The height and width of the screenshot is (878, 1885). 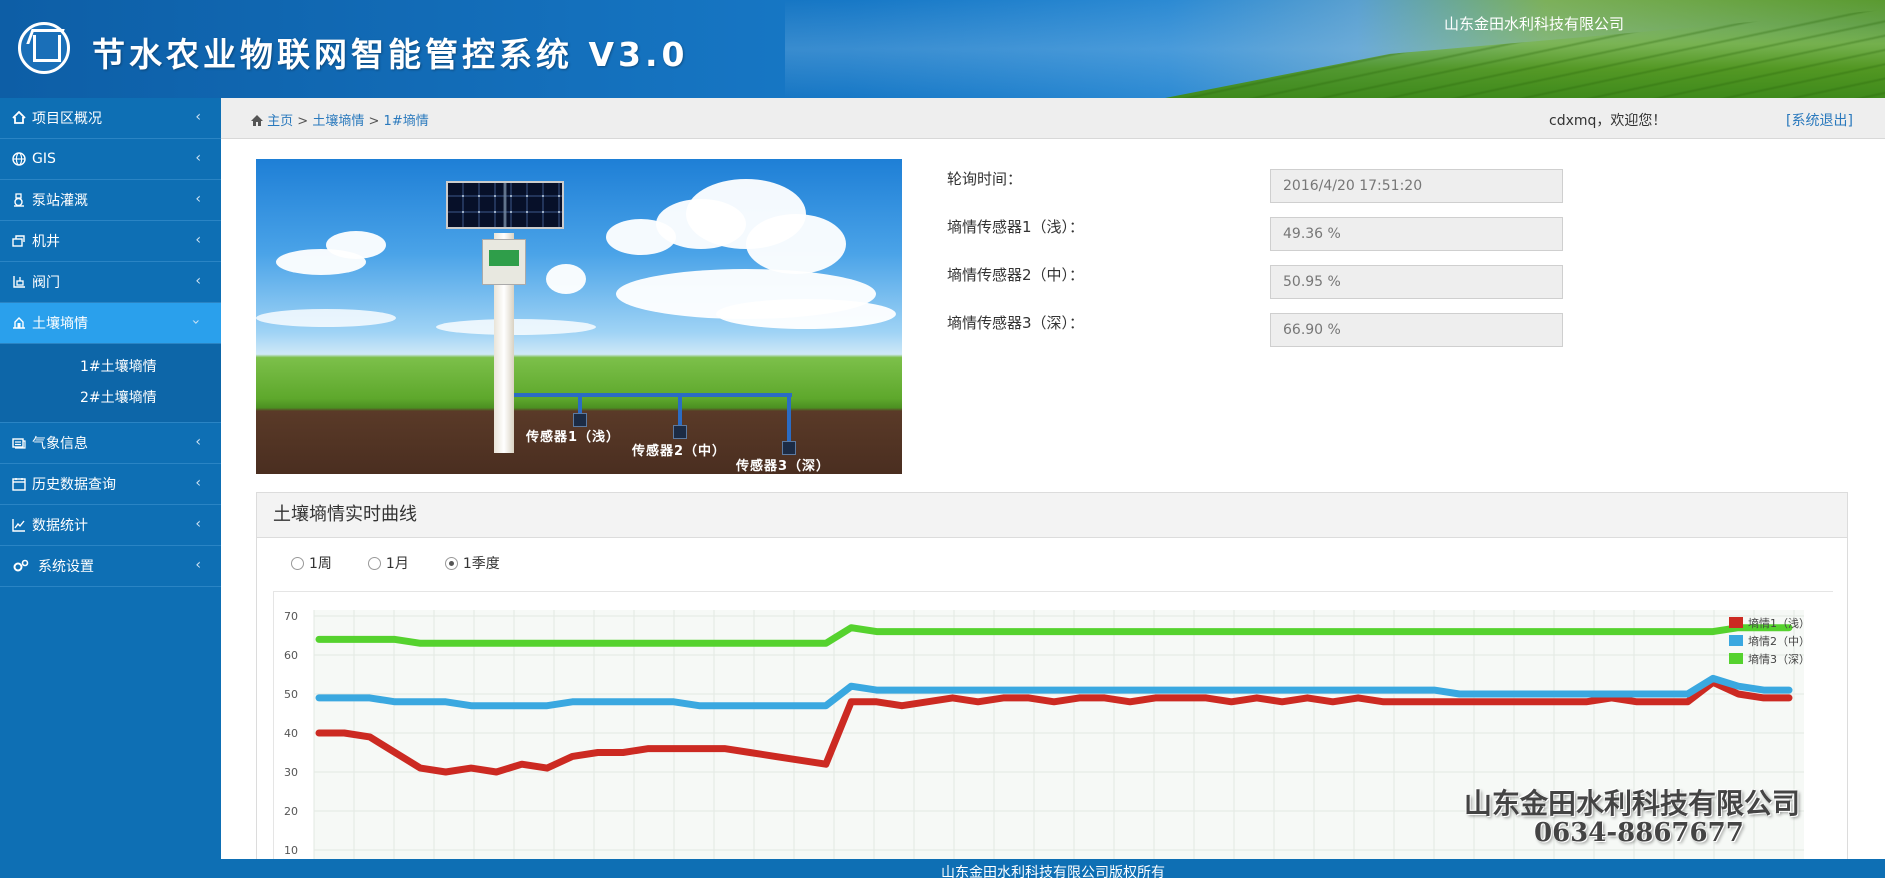 I want to click on breadcrumb: 主页 > 土壤墒情 > 1#墒情, so click(x=340, y=120).